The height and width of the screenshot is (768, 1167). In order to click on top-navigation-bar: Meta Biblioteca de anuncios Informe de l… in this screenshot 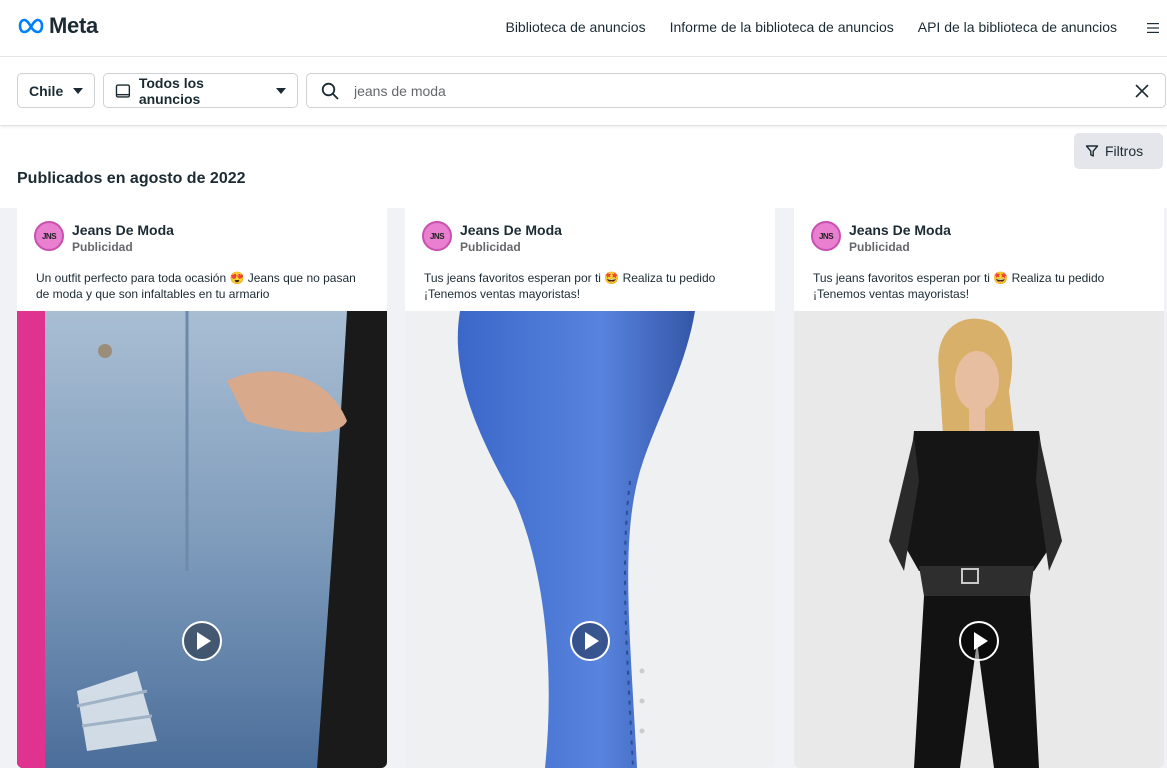, I will do `click(583, 28)`.